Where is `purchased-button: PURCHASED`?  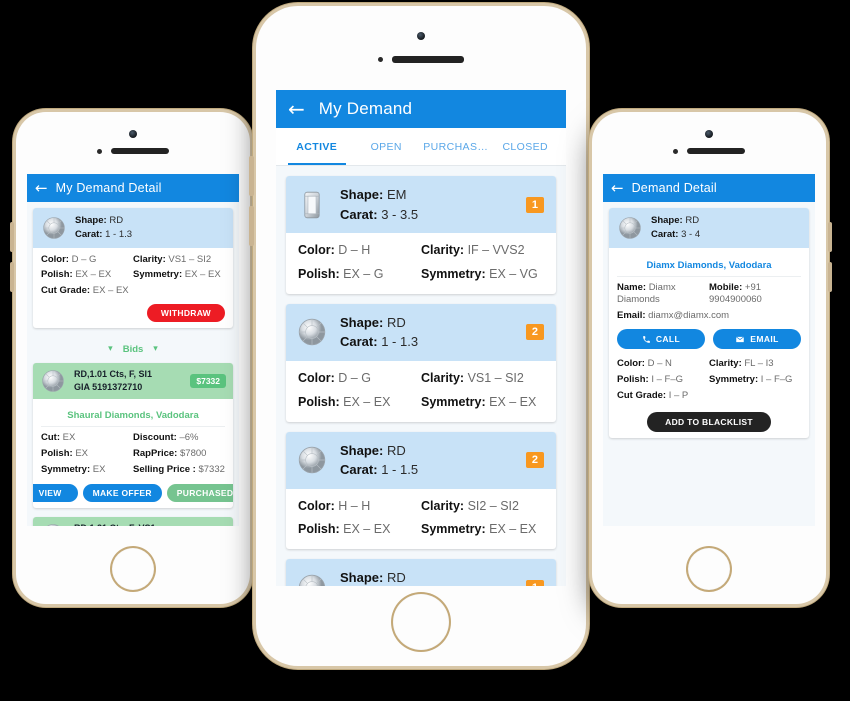
purchased-button: PURCHASED is located at coordinates (199, 492).